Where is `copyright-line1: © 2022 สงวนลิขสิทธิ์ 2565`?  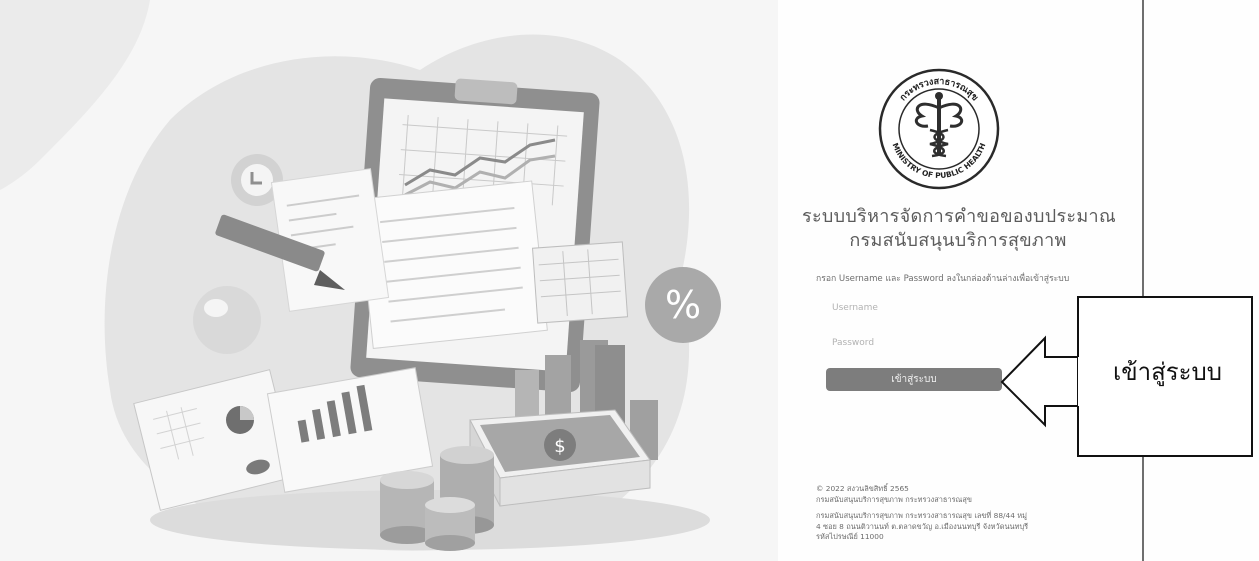
copyright-line1: © 2022 สงวนลิขสิทธิ์ 2565 is located at coordinates (862, 488).